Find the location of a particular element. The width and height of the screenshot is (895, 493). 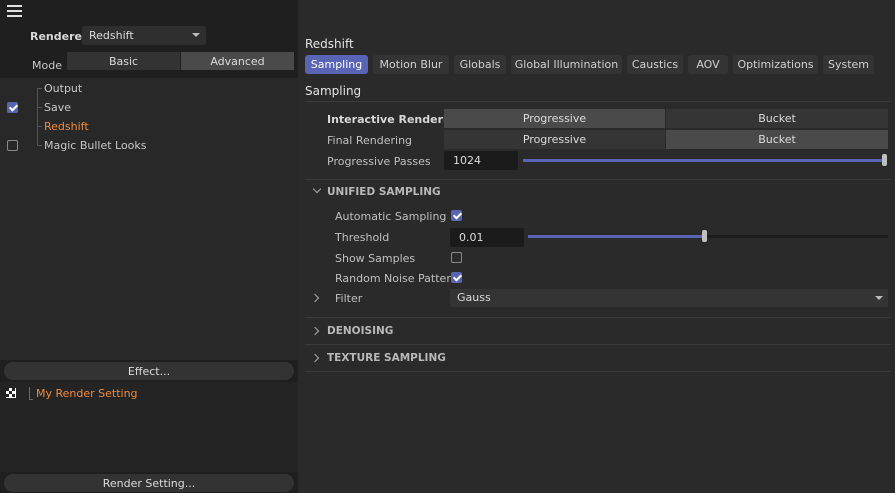

tab-aov: AOV is located at coordinates (708, 64).